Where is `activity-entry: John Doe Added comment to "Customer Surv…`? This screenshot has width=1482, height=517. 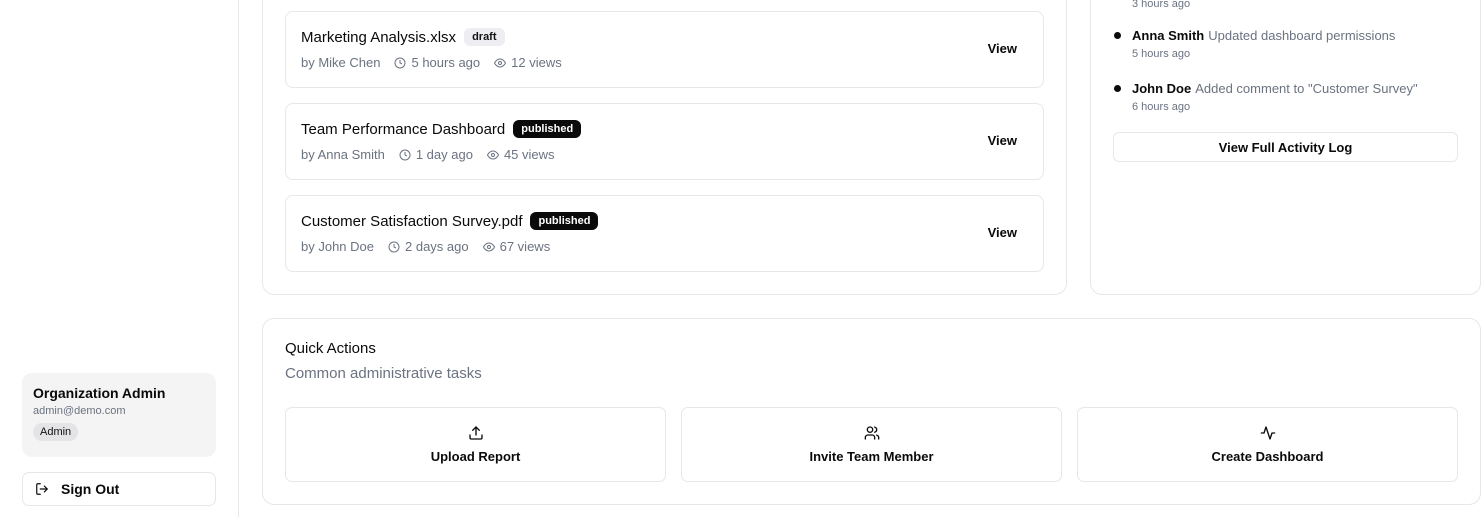
activity-entry: John Doe Added comment to "Customer Surv… is located at coordinates (1266, 97).